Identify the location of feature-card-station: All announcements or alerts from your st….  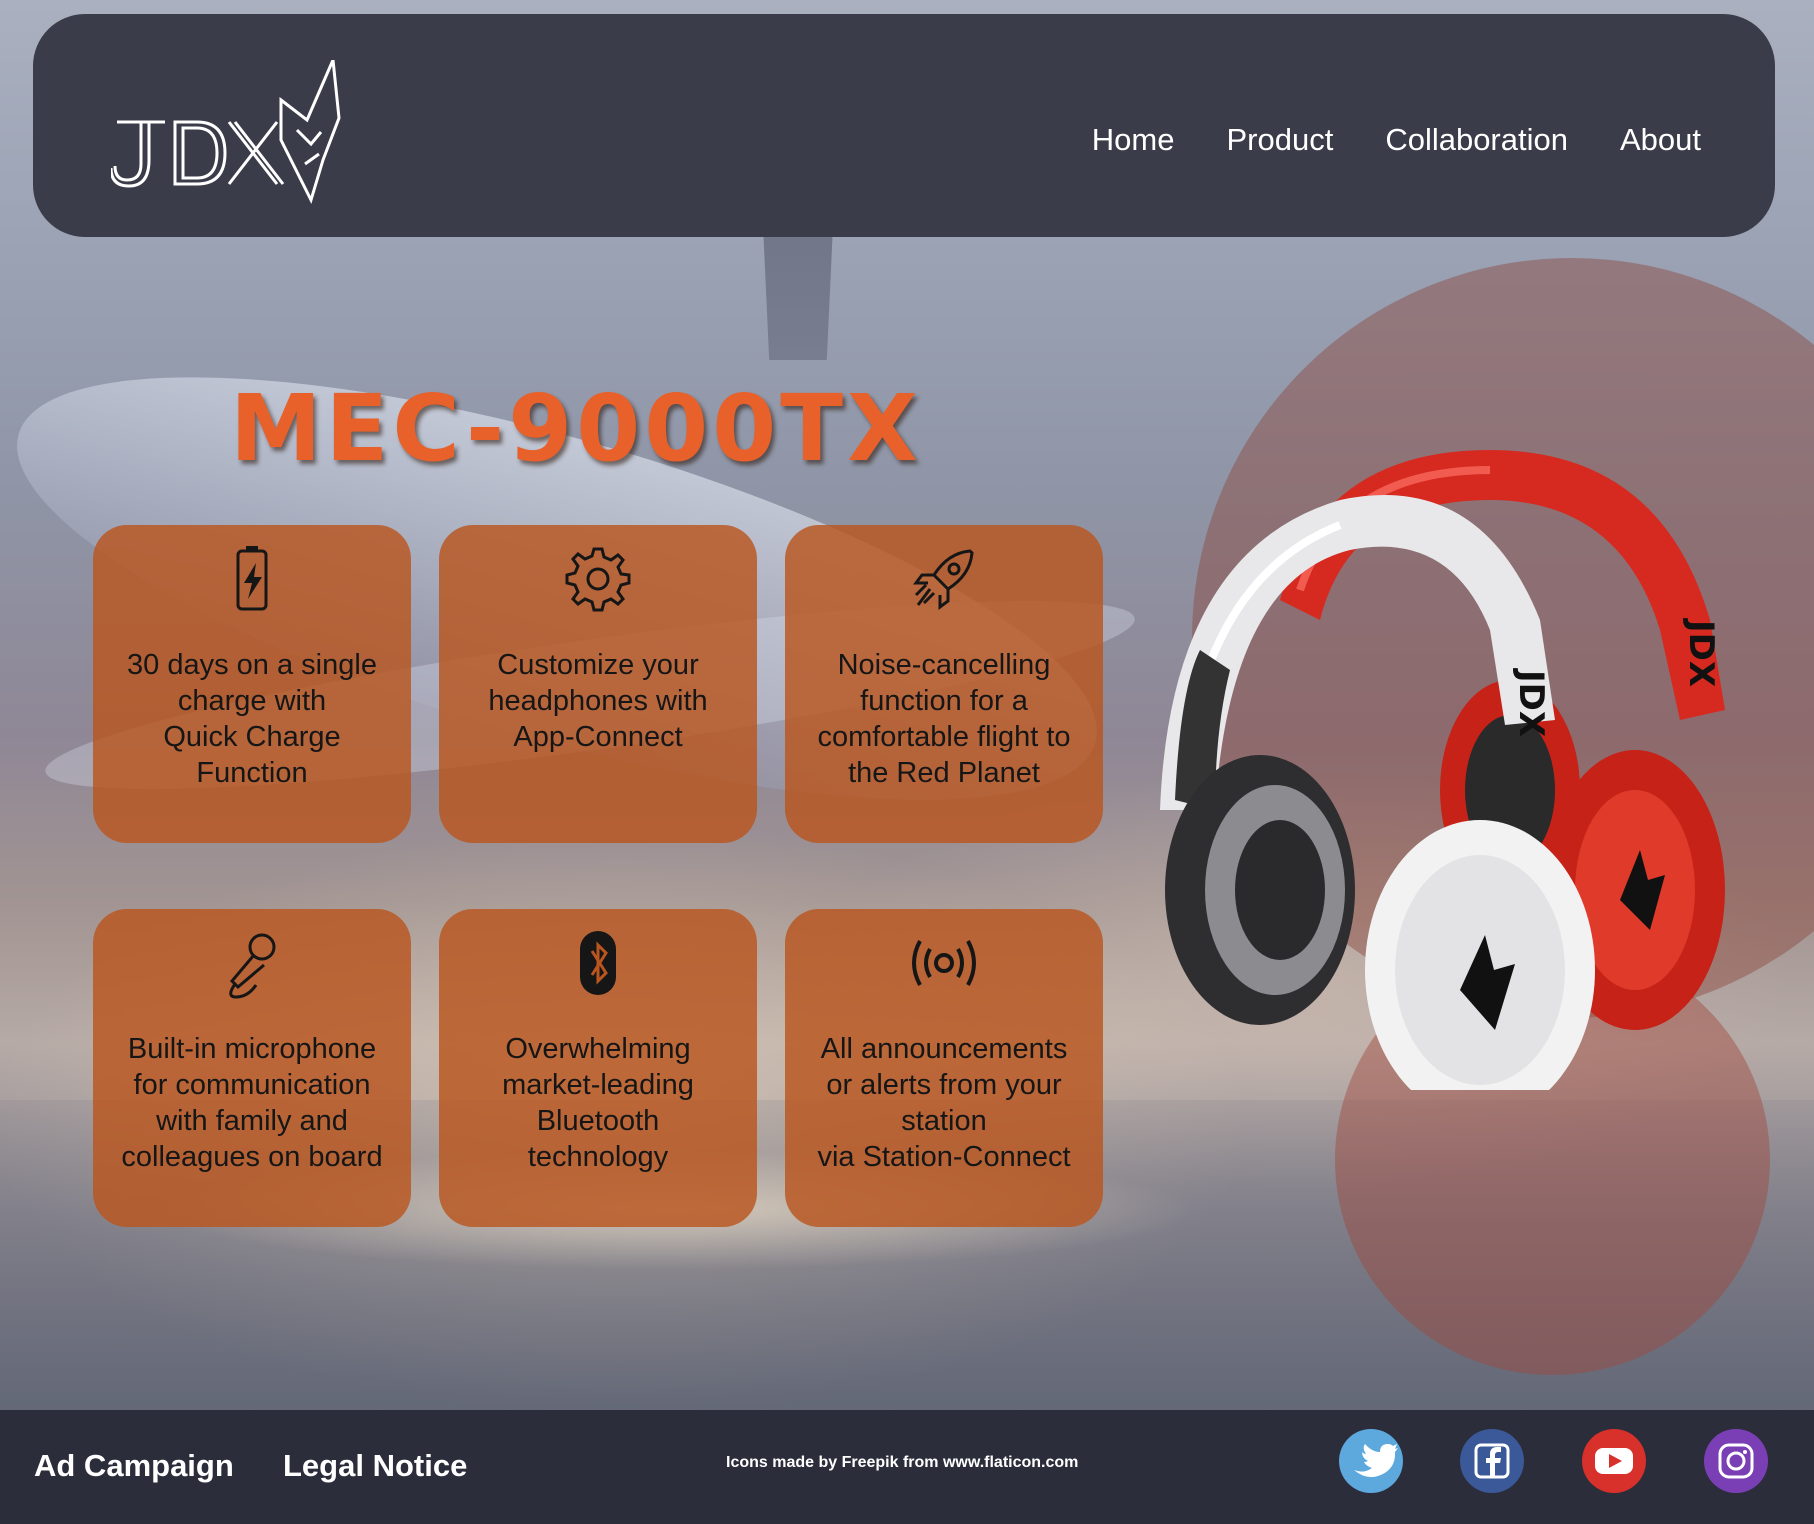
(944, 1068).